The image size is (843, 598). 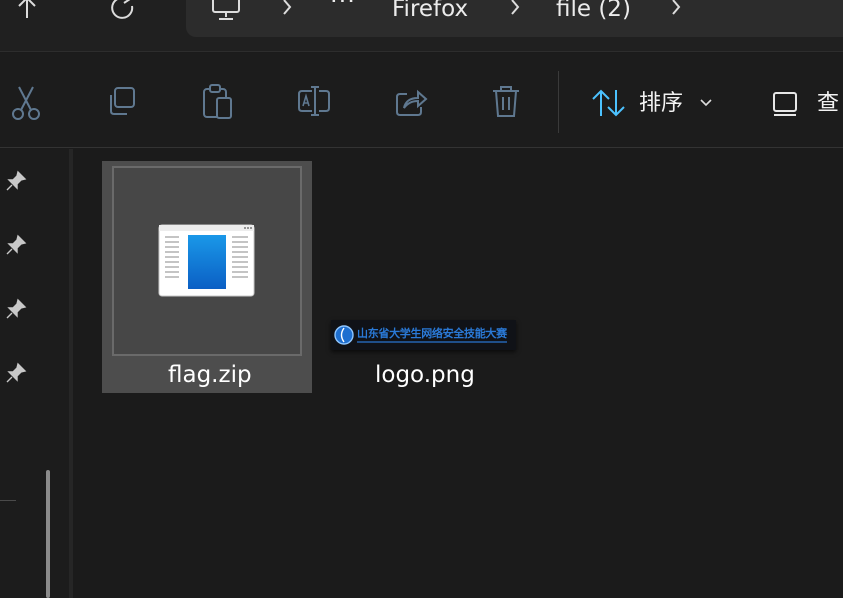 I want to click on address-bar-region: ··· Firefox file (2), so click(x=421, y=26).